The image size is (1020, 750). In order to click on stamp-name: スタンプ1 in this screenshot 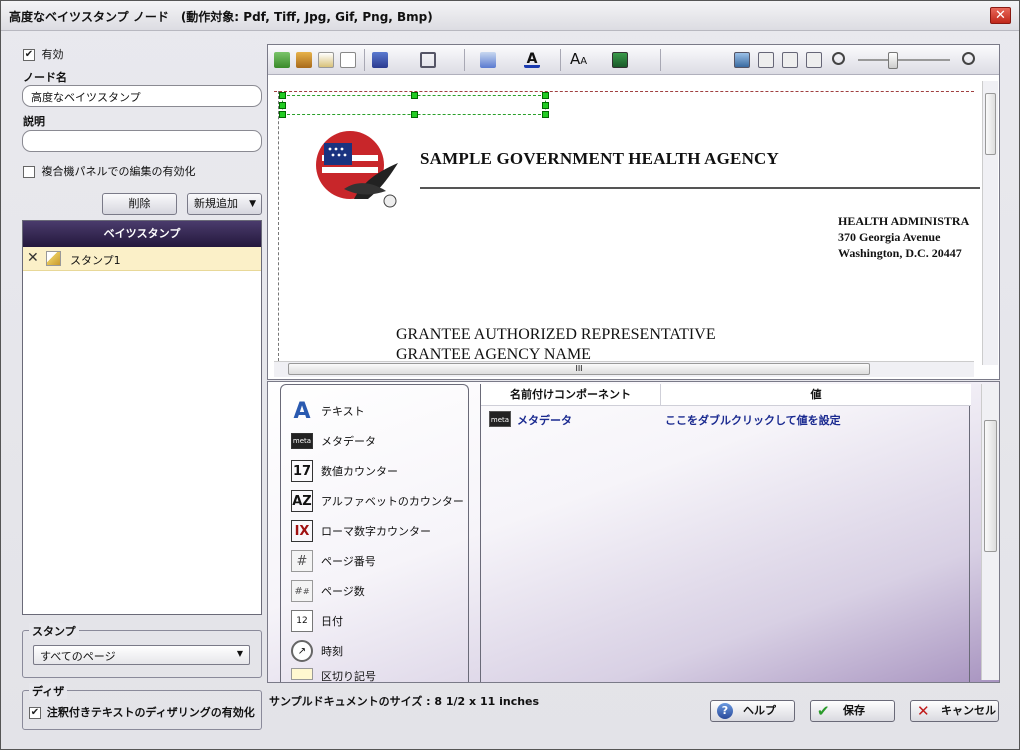, I will do `click(95, 260)`.